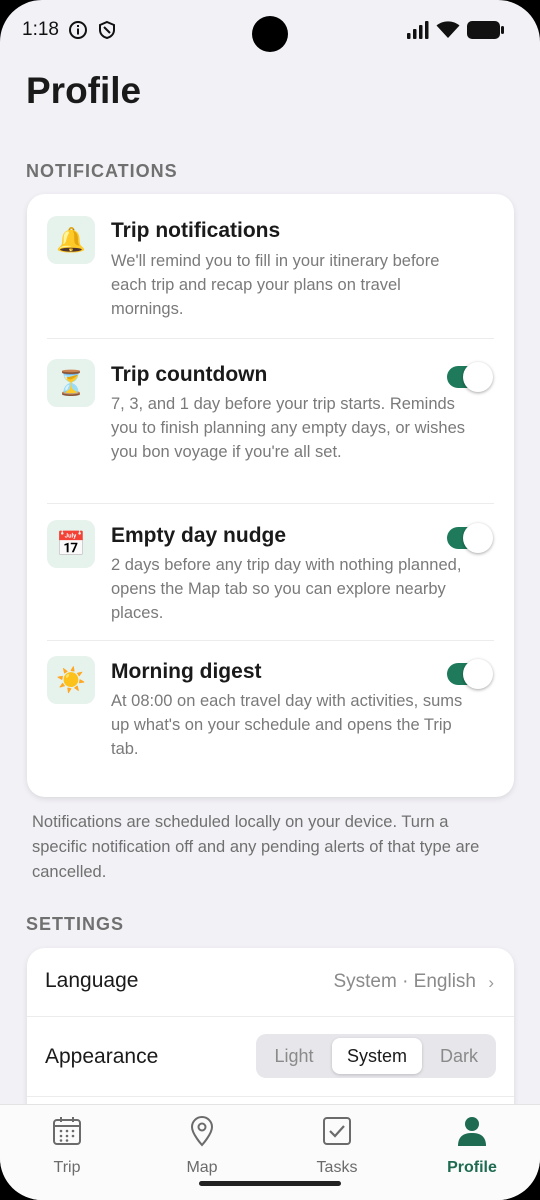  I want to click on nav-label-profile: Profile, so click(472, 1167).